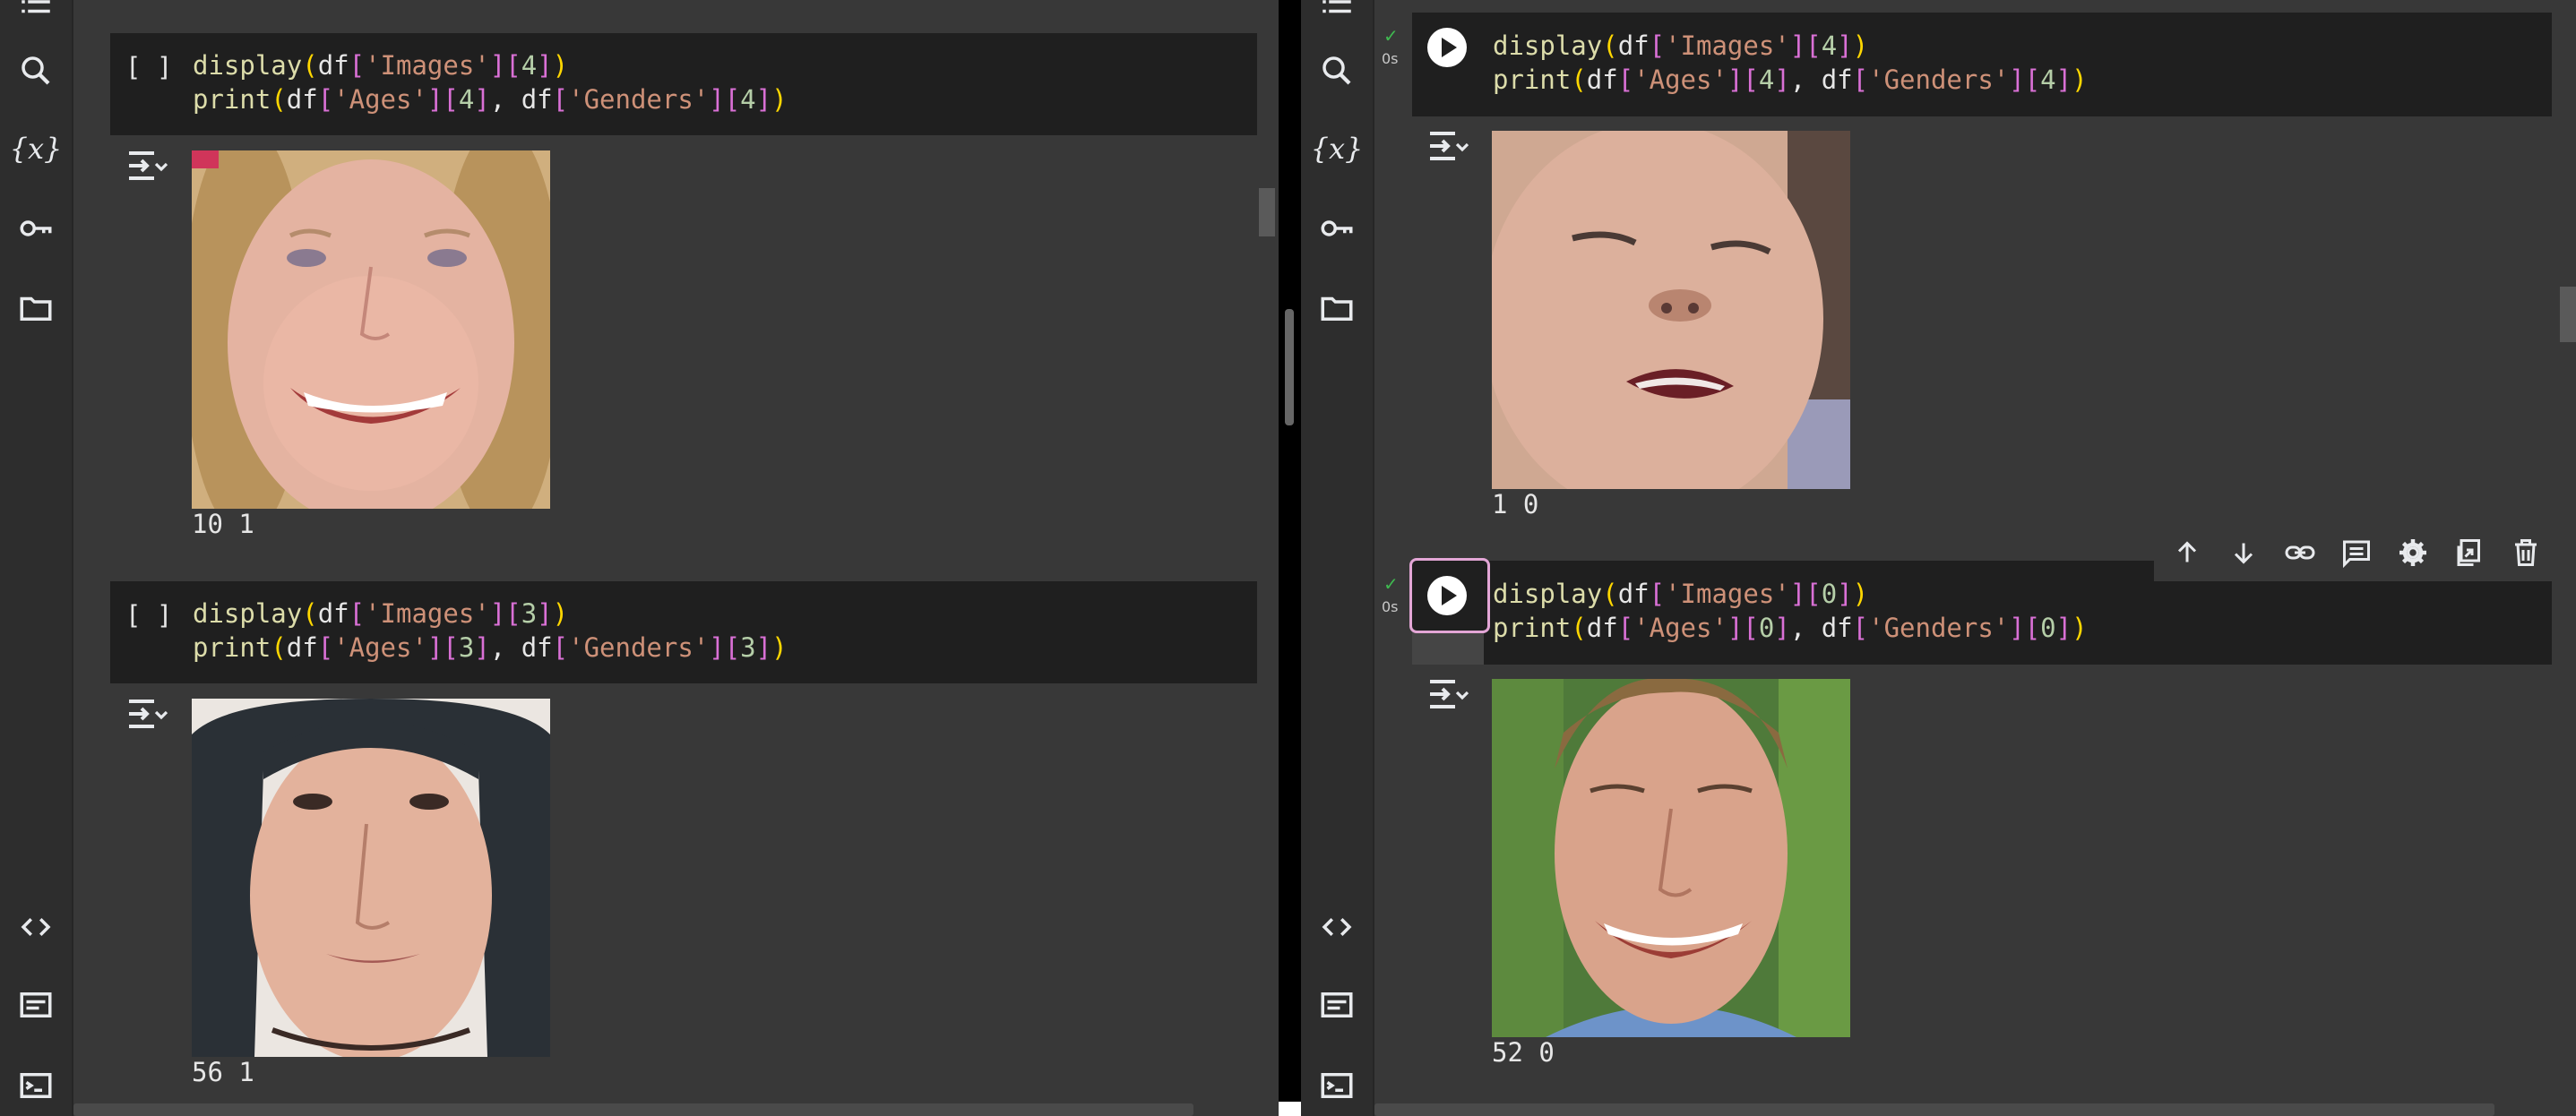  I want to click on move-down-icon, so click(2244, 552).